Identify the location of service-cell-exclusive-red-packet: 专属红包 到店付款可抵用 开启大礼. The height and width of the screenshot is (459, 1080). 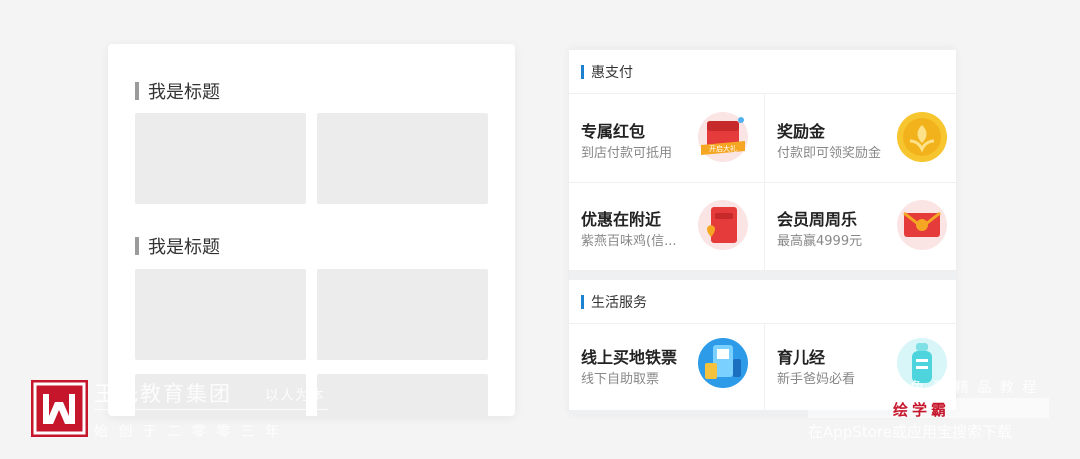
(665, 138).